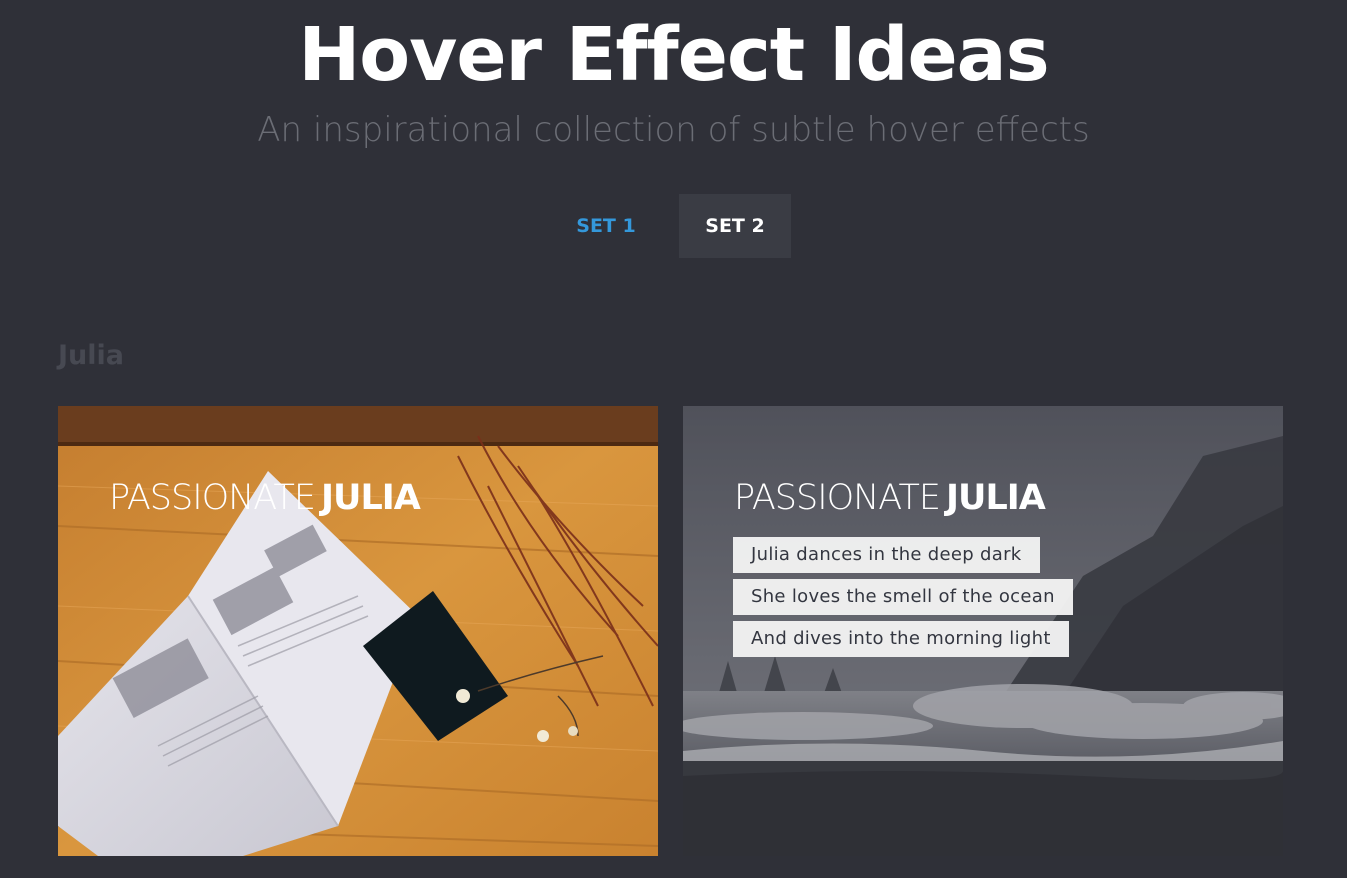 The height and width of the screenshot is (878, 1347). What do you see at coordinates (886, 555) in the screenshot?
I see `caption-line-1: Julia dances in the deep dark` at bounding box center [886, 555].